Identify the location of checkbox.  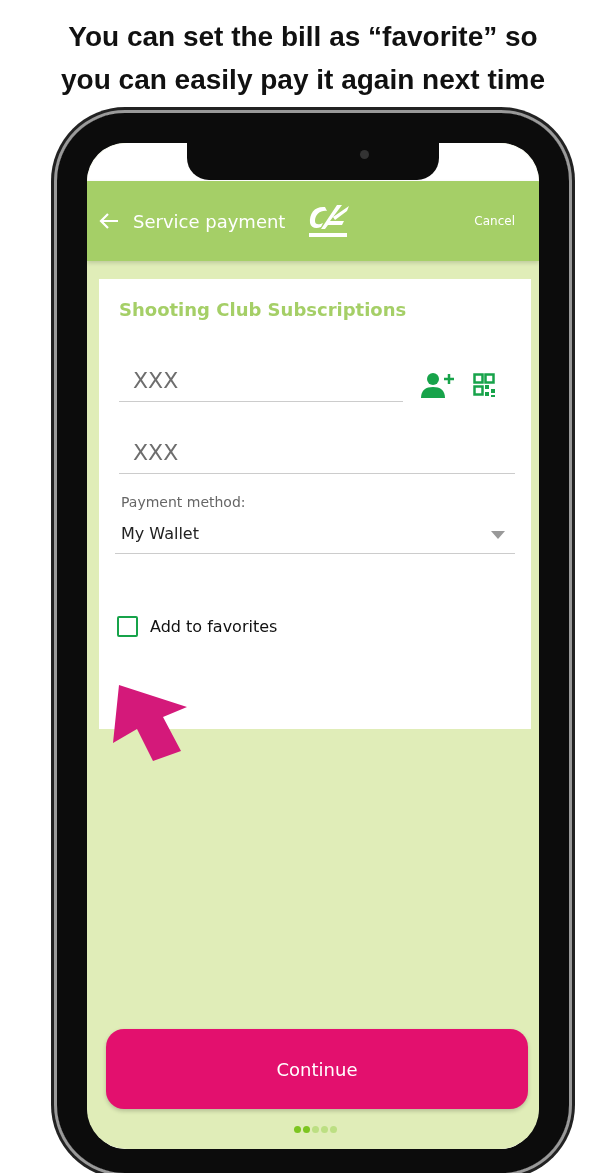
(127, 626).